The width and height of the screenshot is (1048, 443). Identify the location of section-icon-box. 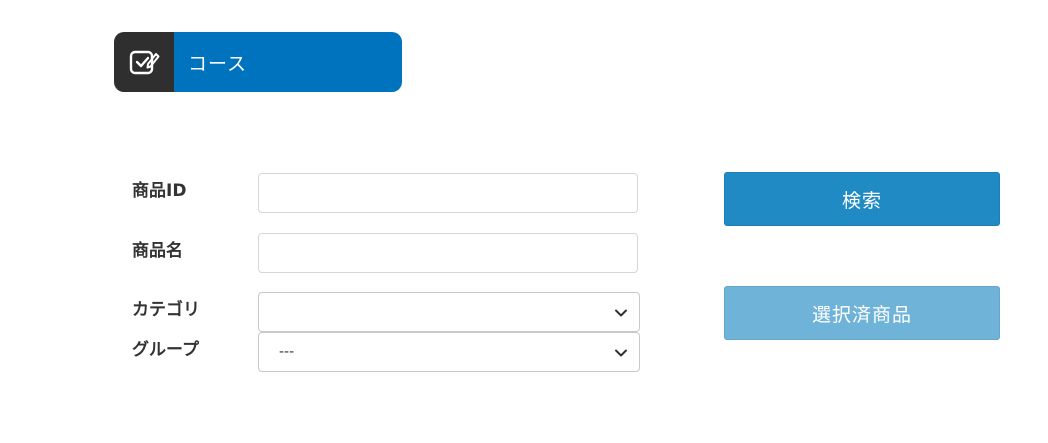
(144, 62).